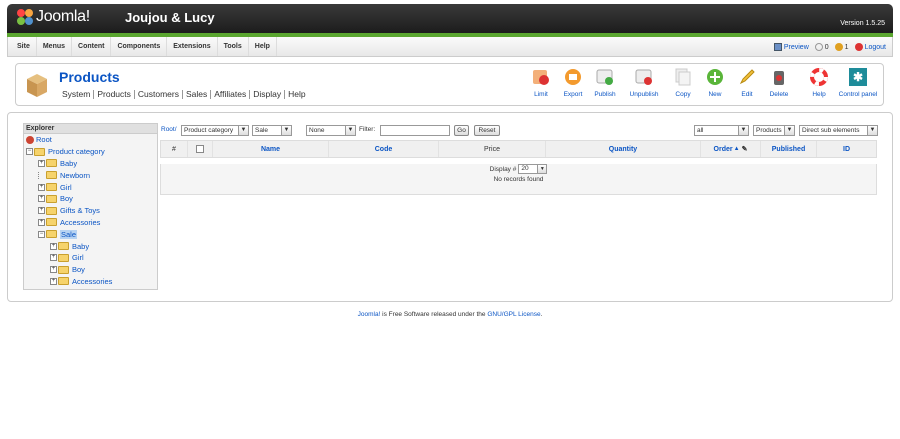 Image resolution: width=900 pixels, height=439 pixels. I want to click on export-button: Export, so click(573, 83).